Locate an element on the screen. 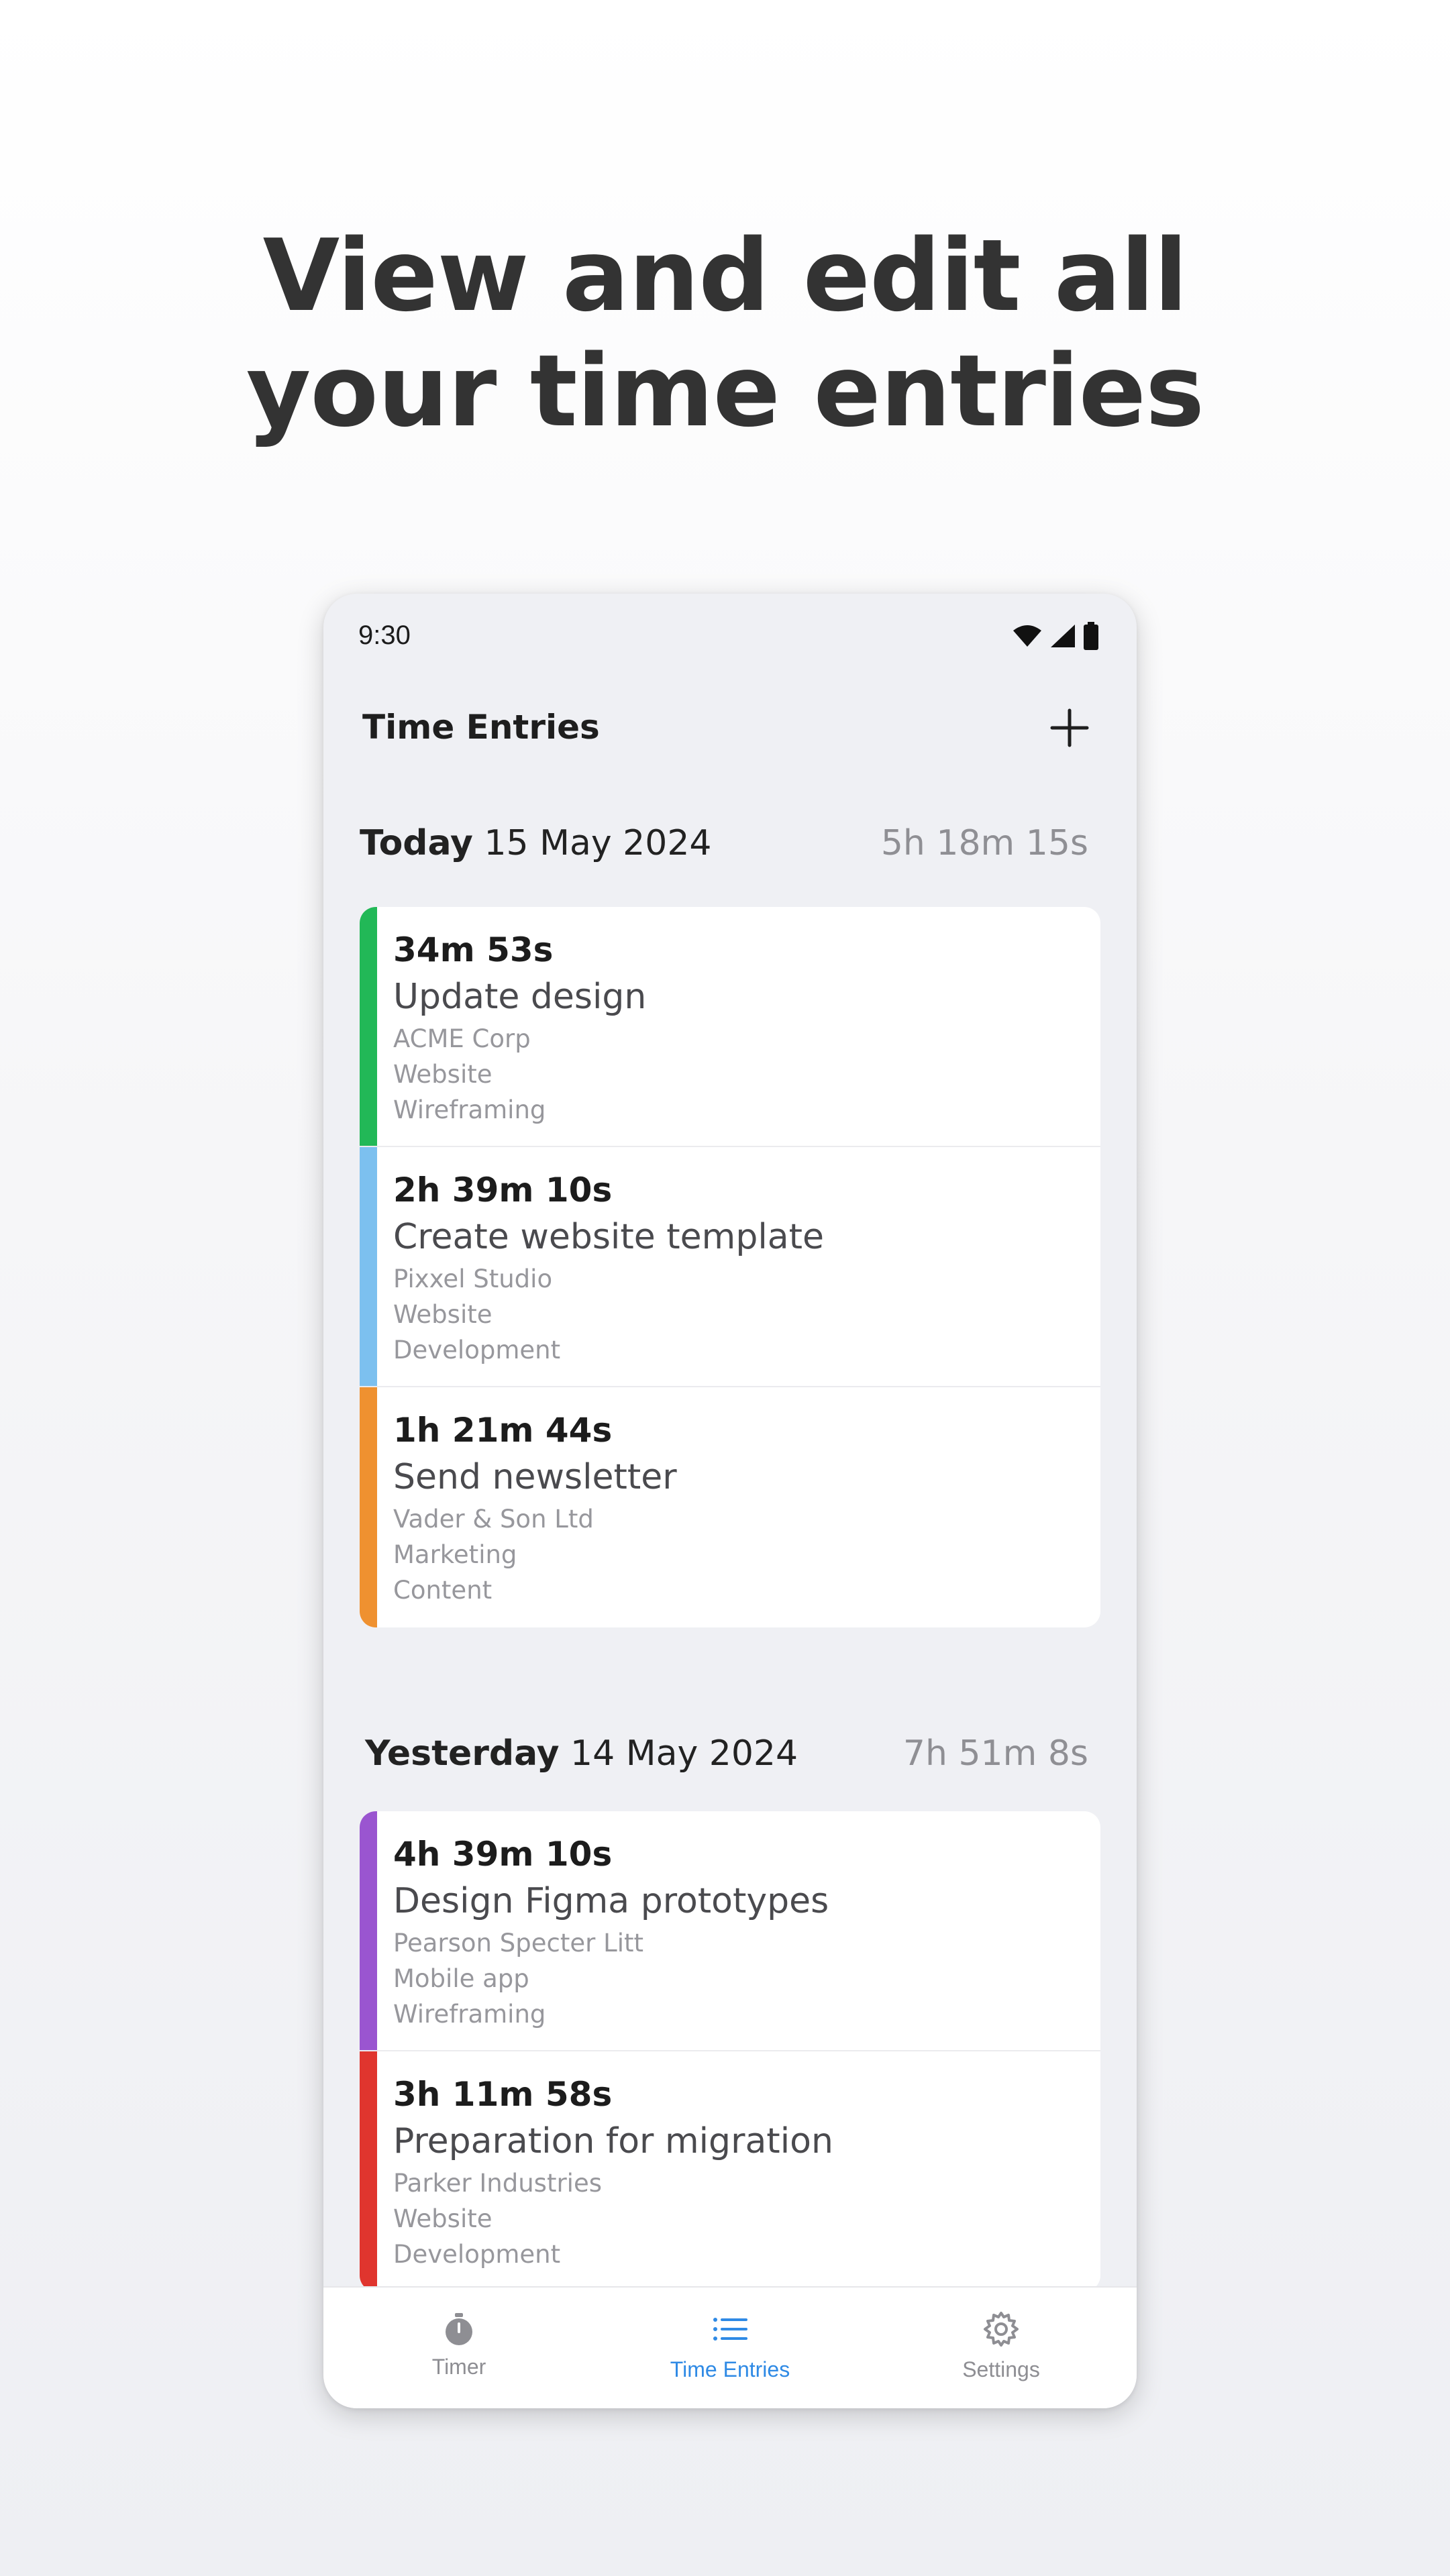  entry-task: Content is located at coordinates (443, 1590).